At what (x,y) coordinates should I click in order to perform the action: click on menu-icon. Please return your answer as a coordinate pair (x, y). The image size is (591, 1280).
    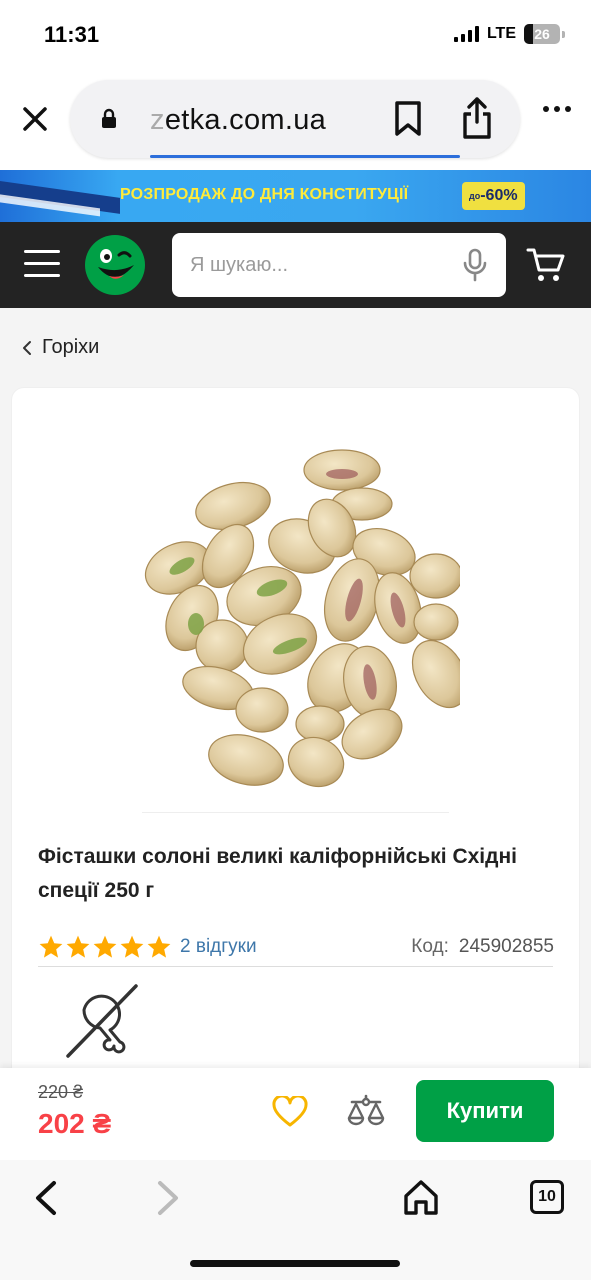
    Looking at the image, I should click on (42, 268).